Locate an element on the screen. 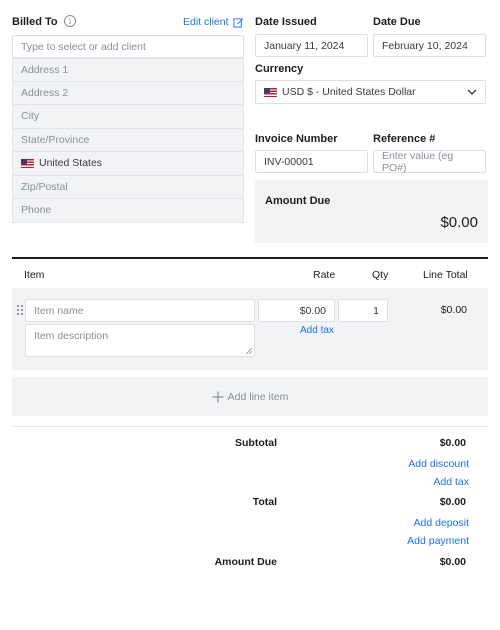  header-qty: Qty is located at coordinates (380, 275).